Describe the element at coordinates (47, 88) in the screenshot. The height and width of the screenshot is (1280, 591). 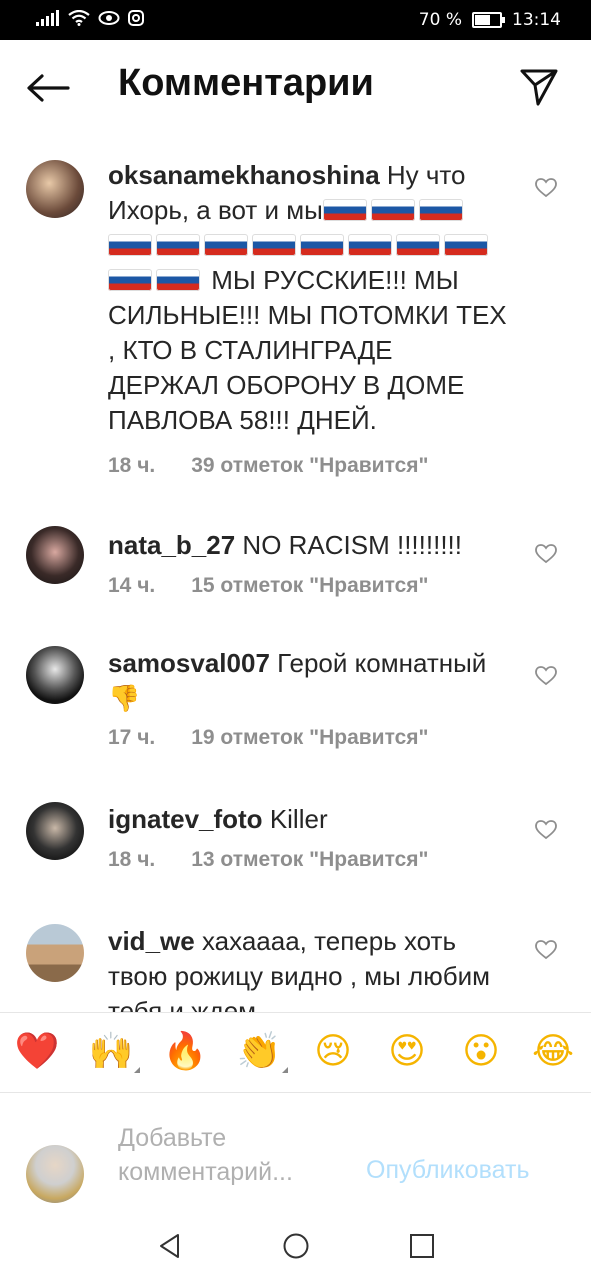
I see `back-arrow-icon` at that location.